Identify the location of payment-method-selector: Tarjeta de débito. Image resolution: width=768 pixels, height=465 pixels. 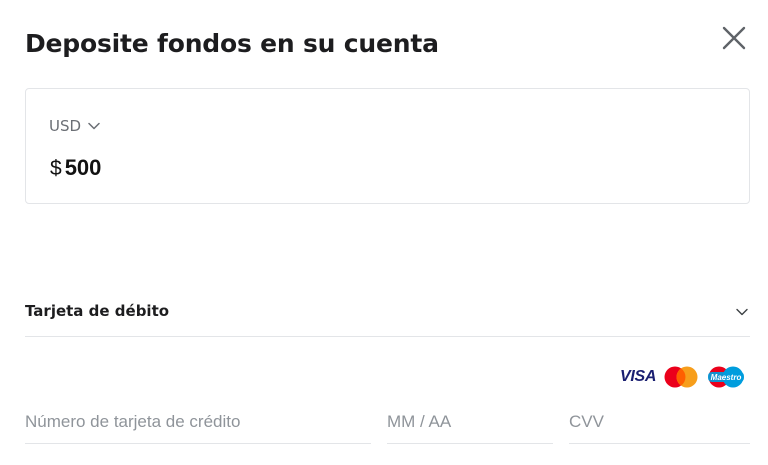
(387, 313).